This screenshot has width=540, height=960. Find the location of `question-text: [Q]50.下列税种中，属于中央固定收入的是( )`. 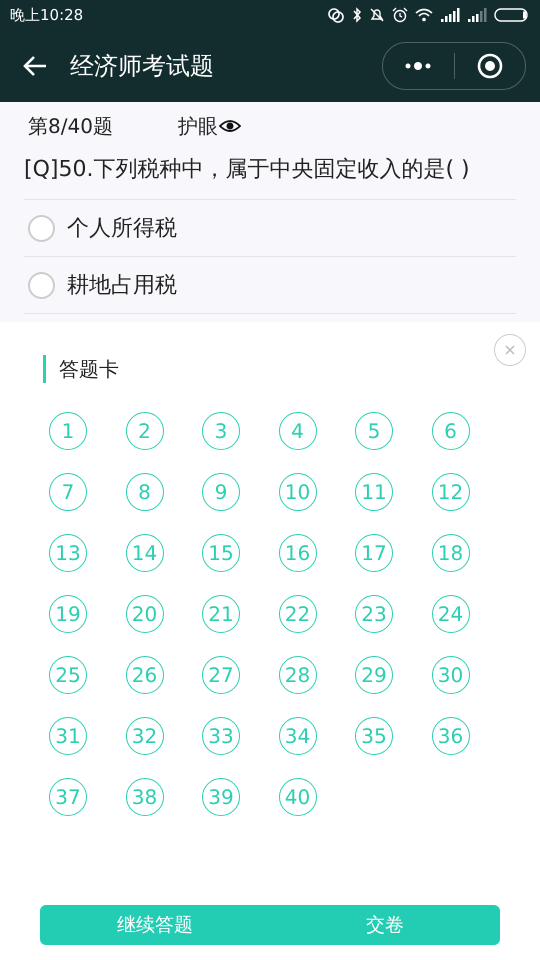

question-text: [Q]50.下列税种中，属于中央固定收入的是( ) is located at coordinates (270, 175).